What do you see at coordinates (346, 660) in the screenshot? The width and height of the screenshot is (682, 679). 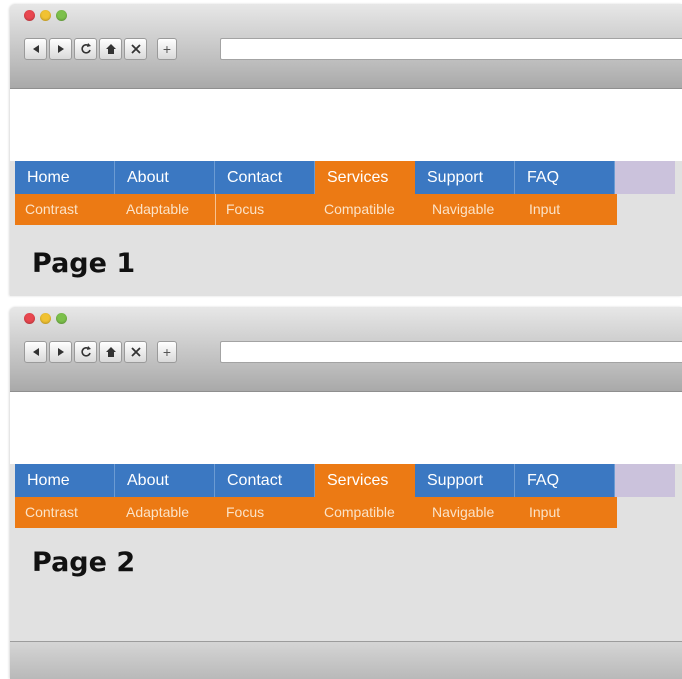 I see `status-bar` at bounding box center [346, 660].